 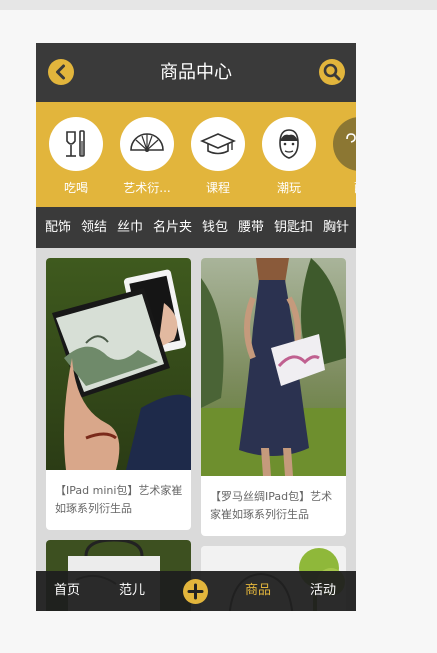 What do you see at coordinates (215, 227) in the screenshot?
I see `subnav-item-wallet: 钱包` at bounding box center [215, 227].